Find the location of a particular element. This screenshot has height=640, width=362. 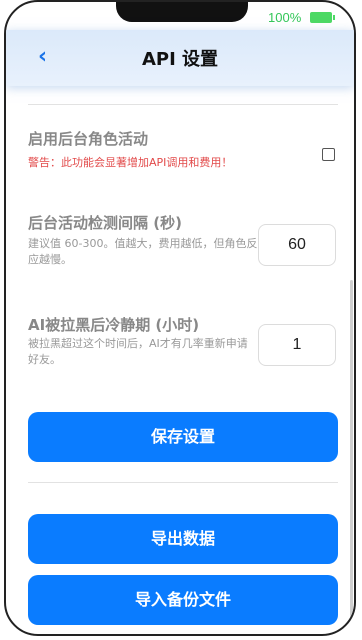

background-activity-checkbox is located at coordinates (328, 154).